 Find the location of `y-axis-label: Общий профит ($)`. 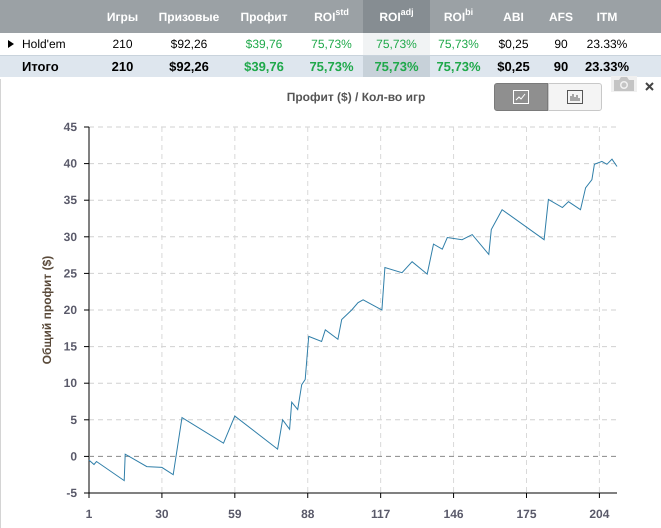

y-axis-label: Общий профит ($) is located at coordinates (47, 310).